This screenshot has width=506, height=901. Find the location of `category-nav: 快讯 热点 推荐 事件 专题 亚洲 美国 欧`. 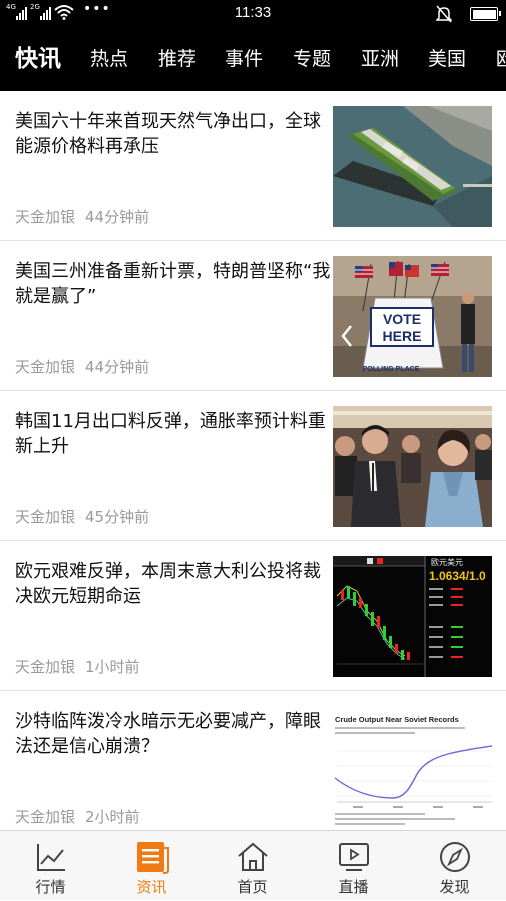

category-nav: 快讯 热点 推荐 事件 专题 亚洲 美国 欧 is located at coordinates (253, 59).